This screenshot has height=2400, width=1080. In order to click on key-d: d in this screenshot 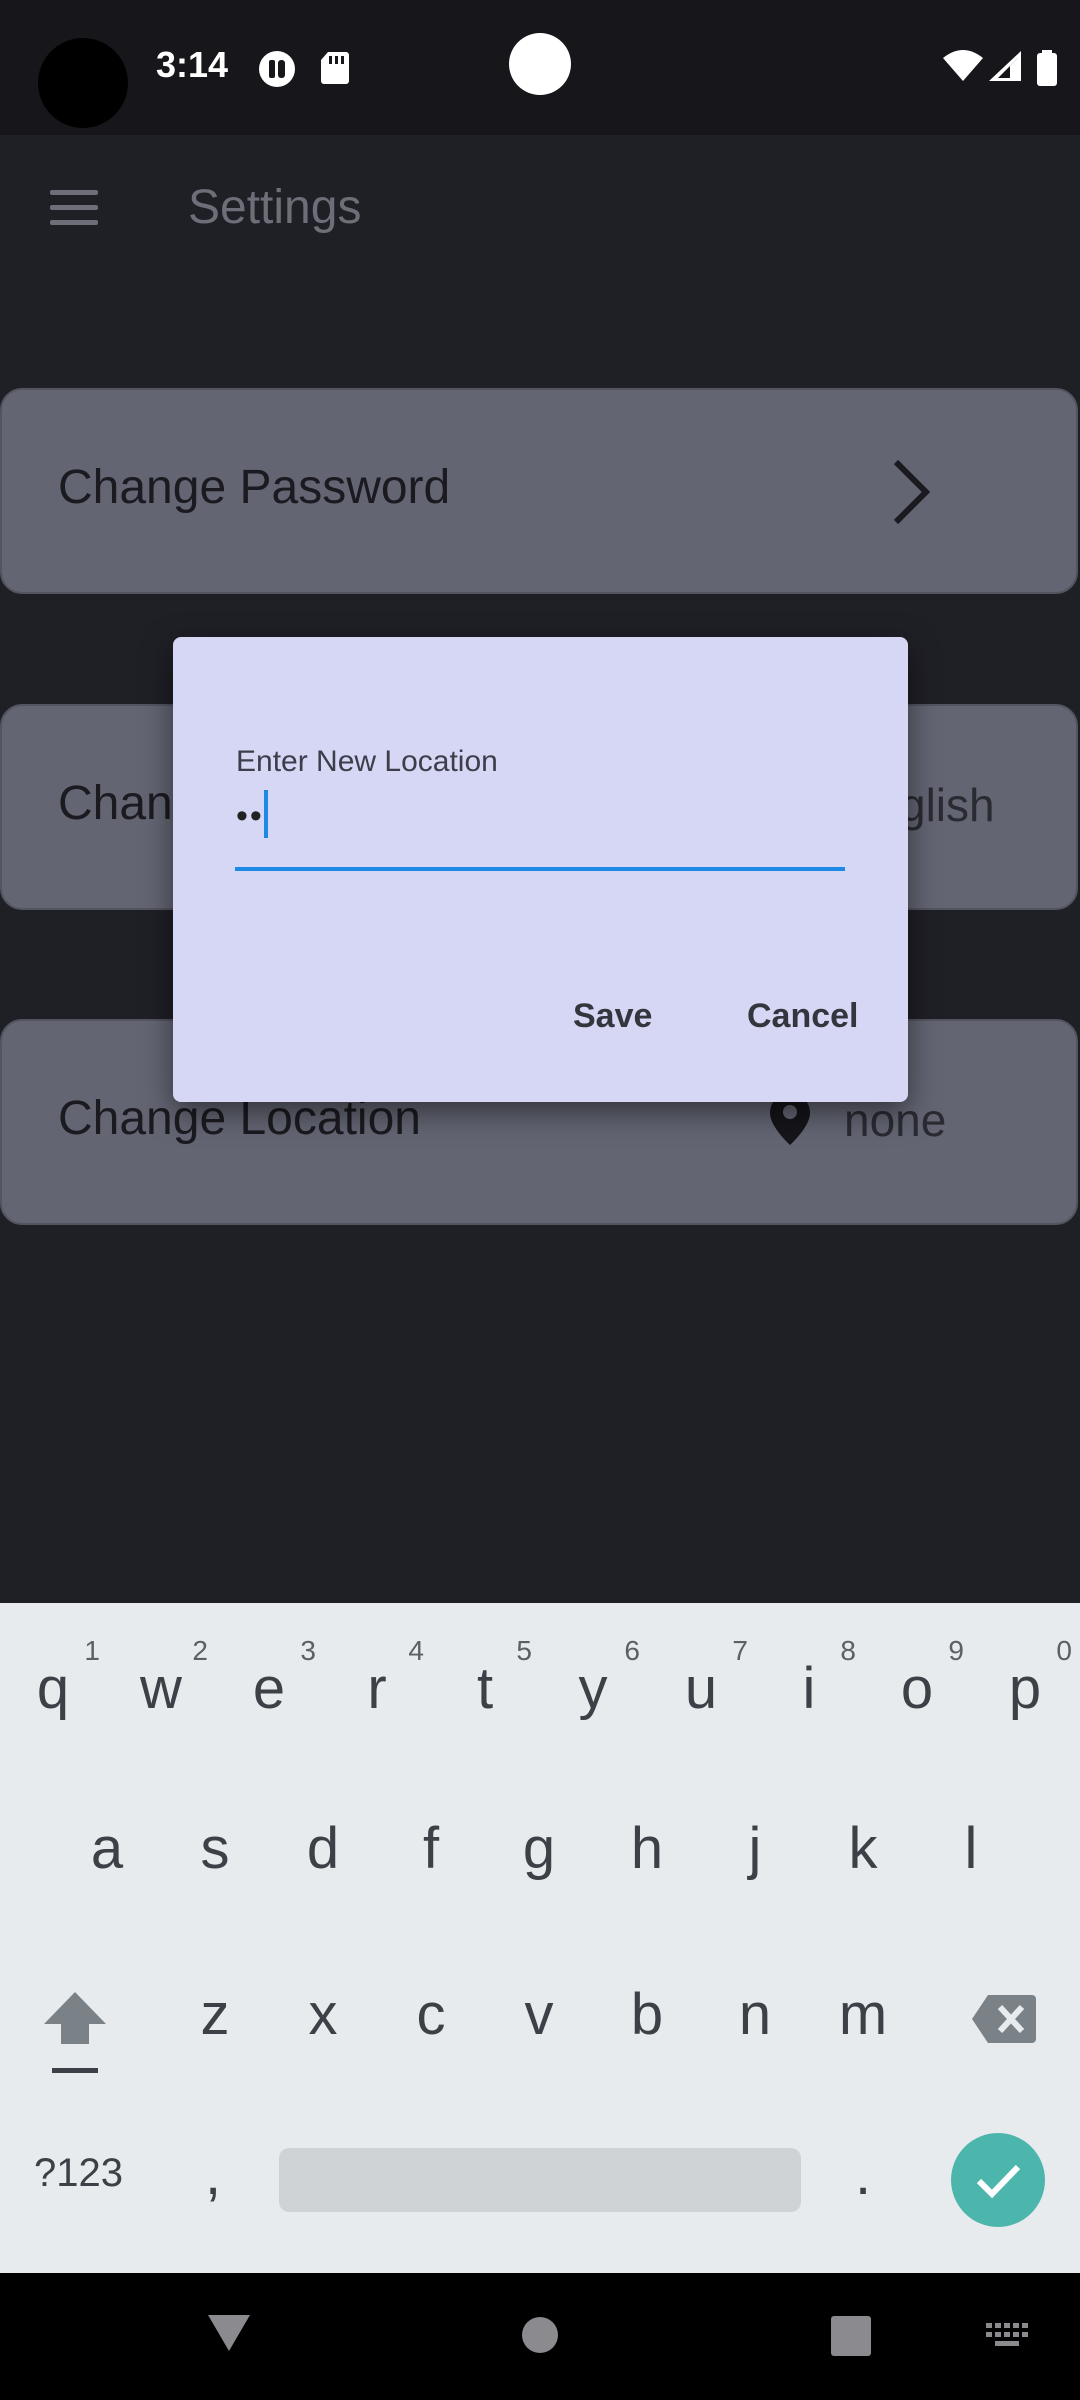, I will do `click(323, 1848)`.